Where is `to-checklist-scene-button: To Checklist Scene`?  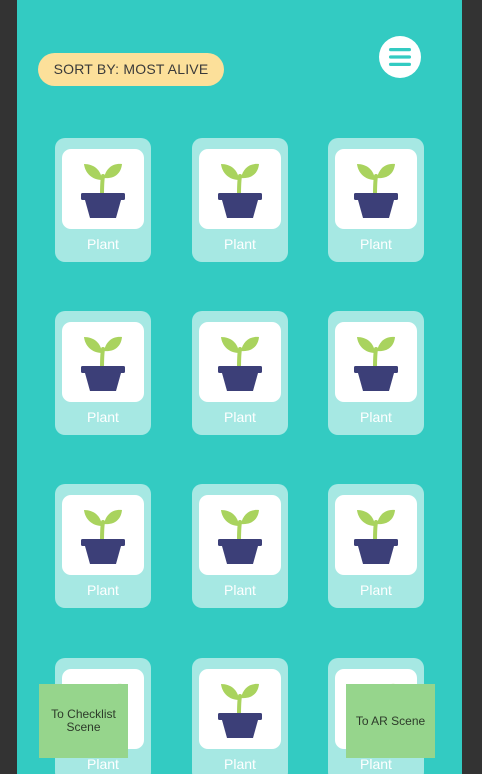
to-checklist-scene-button: To Checklist Scene is located at coordinates (83, 721).